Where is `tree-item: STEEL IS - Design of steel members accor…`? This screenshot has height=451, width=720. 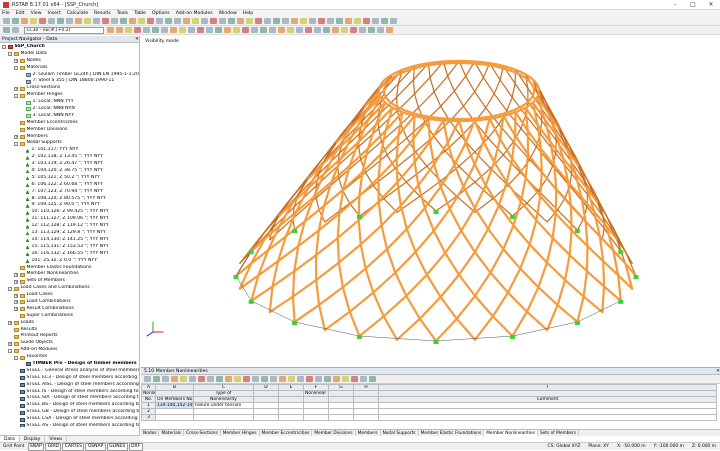
tree-item: STEEL IS - Design of steel members accor… is located at coordinates (69, 392).